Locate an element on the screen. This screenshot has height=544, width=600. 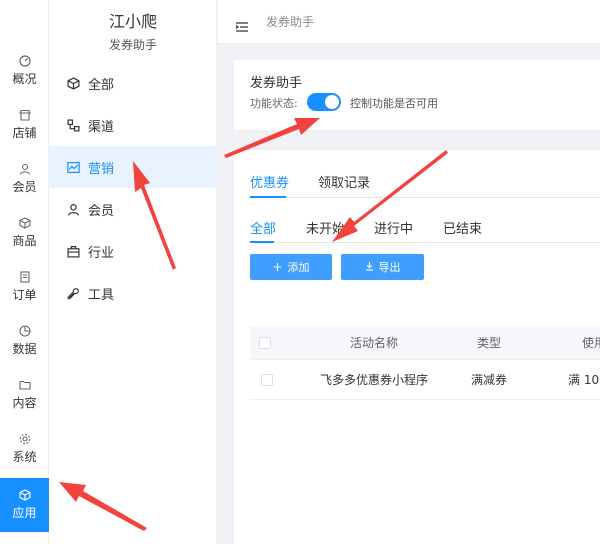
sidebar-item-all: 全部 is located at coordinates (133, 83).